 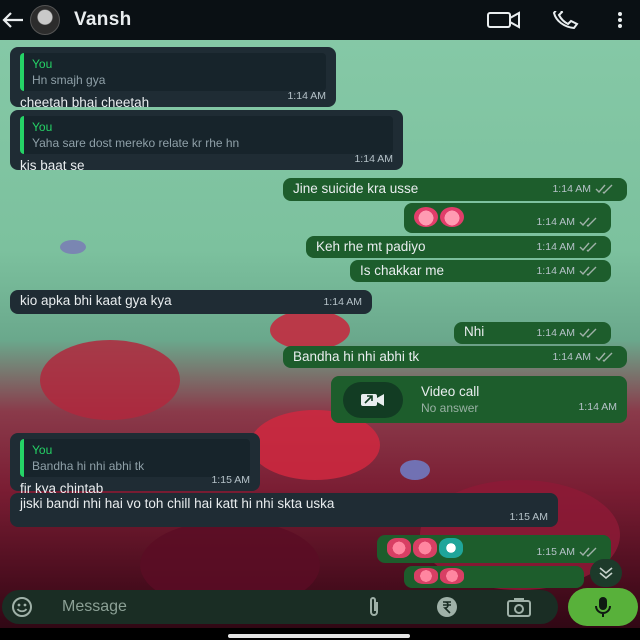 I want to click on back-arrow-icon, so click(x=13, y=20).